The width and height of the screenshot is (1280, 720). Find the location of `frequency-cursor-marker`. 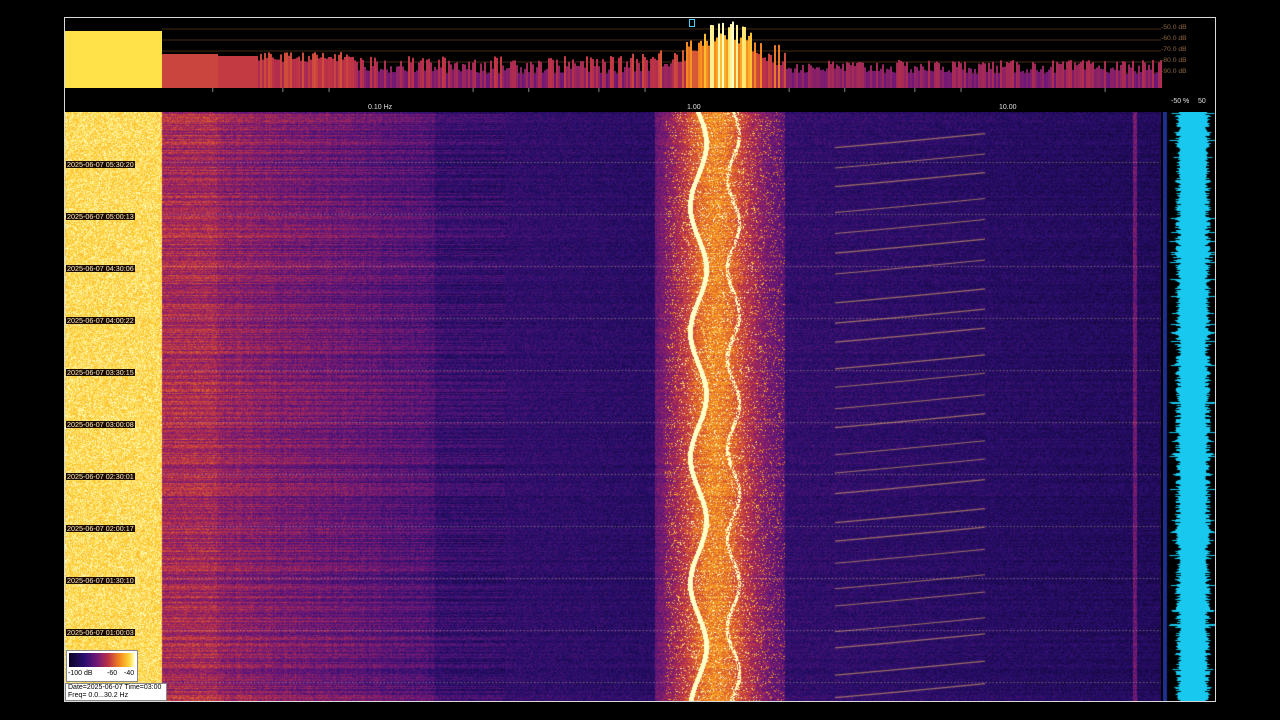

frequency-cursor-marker is located at coordinates (692, 23).